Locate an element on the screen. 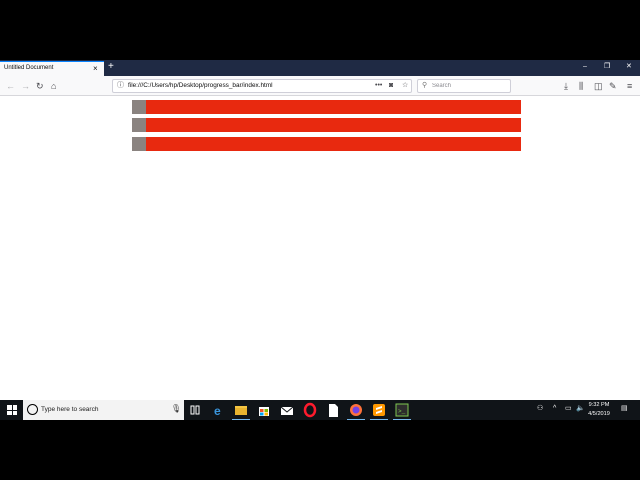 This screenshot has height=480, width=640. browser-tab: Untitled Document × is located at coordinates (52, 68).